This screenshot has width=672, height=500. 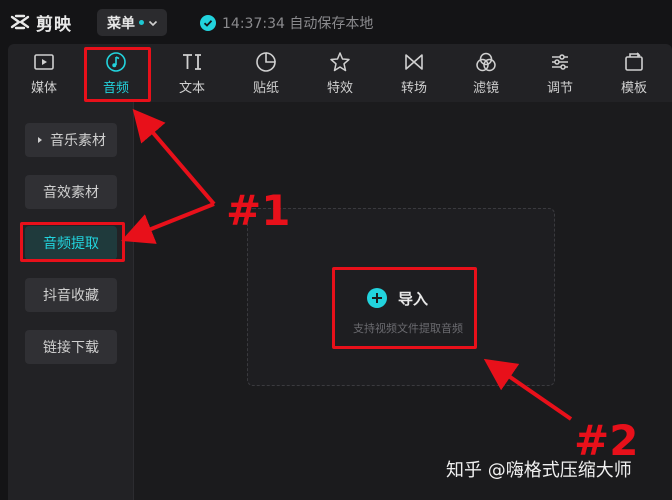 What do you see at coordinates (486, 73) in the screenshot?
I see `tab-filter: 滤镜` at bounding box center [486, 73].